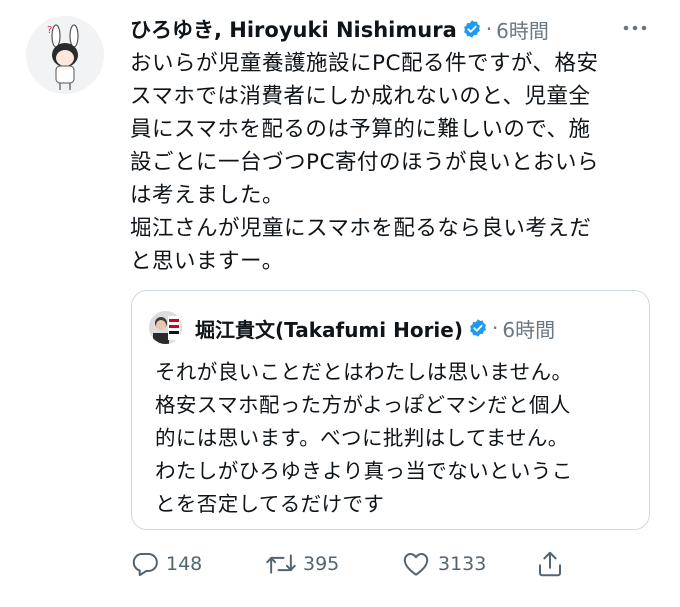 This screenshot has width=680, height=607. I want to click on heart-icon, so click(416, 564).